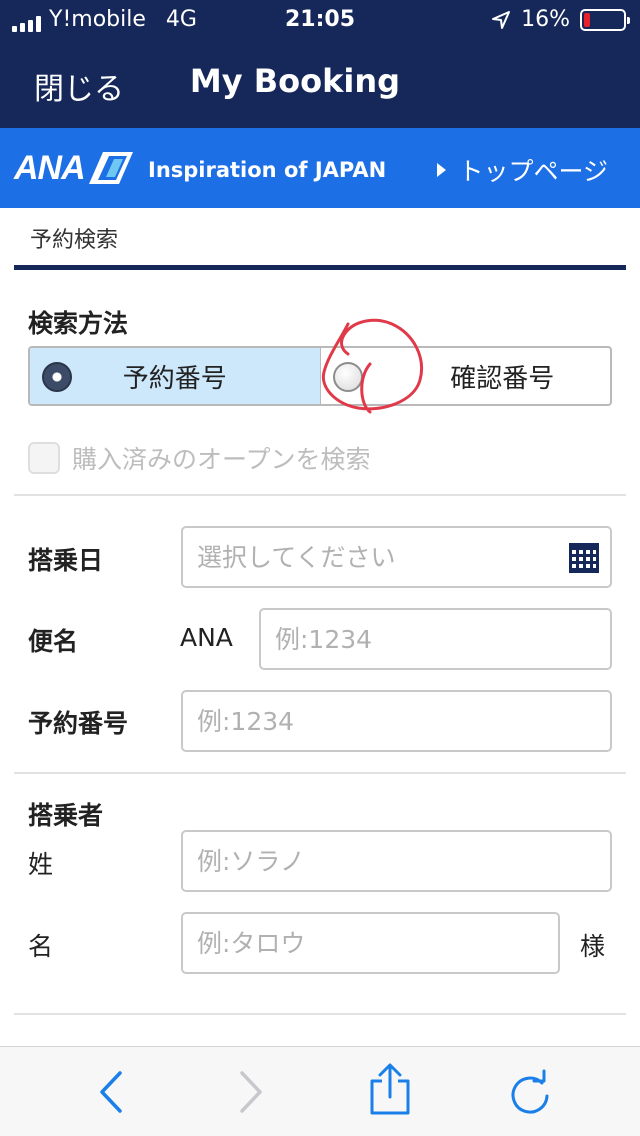 This screenshot has width=640, height=1136. Describe the element at coordinates (44, 458) in the screenshot. I see `purchased-open-checkbox` at that location.